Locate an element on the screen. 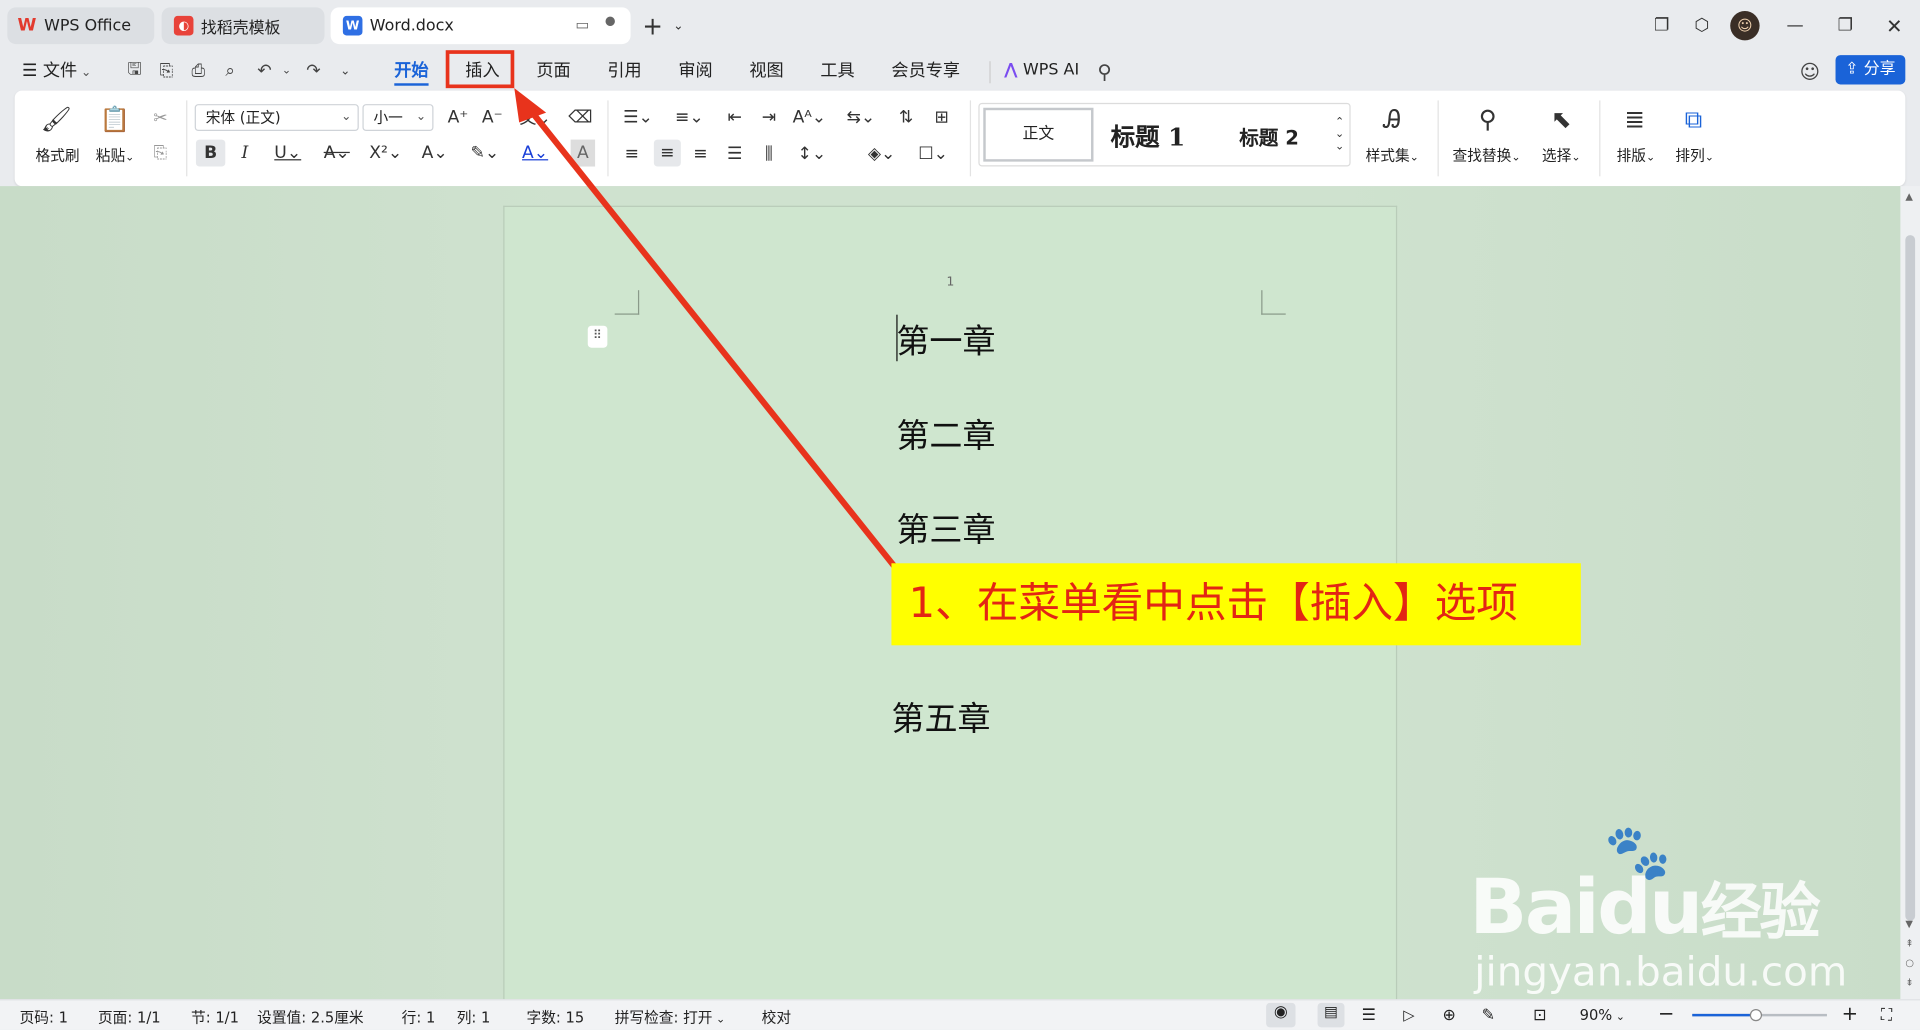  watermark-logo: Baidu经验 is located at coordinates (1645, 907).